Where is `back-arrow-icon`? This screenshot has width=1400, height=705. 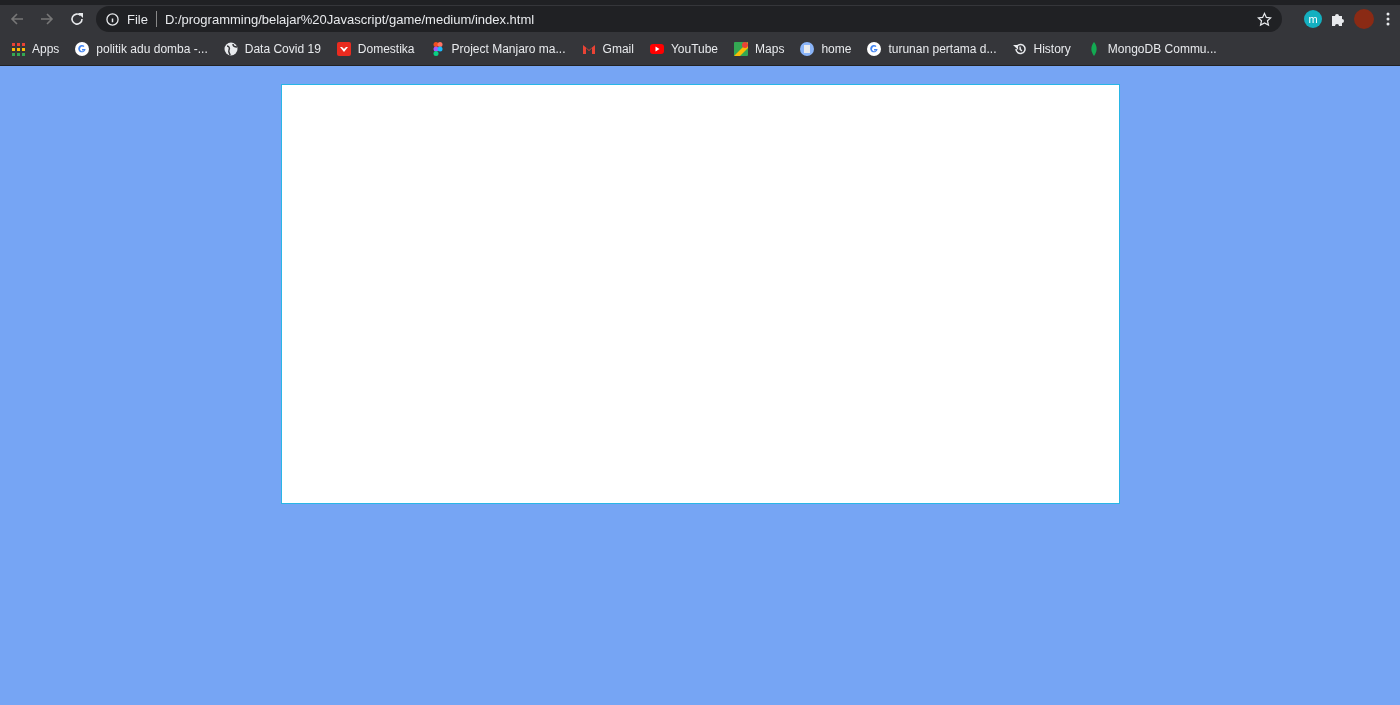 back-arrow-icon is located at coordinates (17, 19).